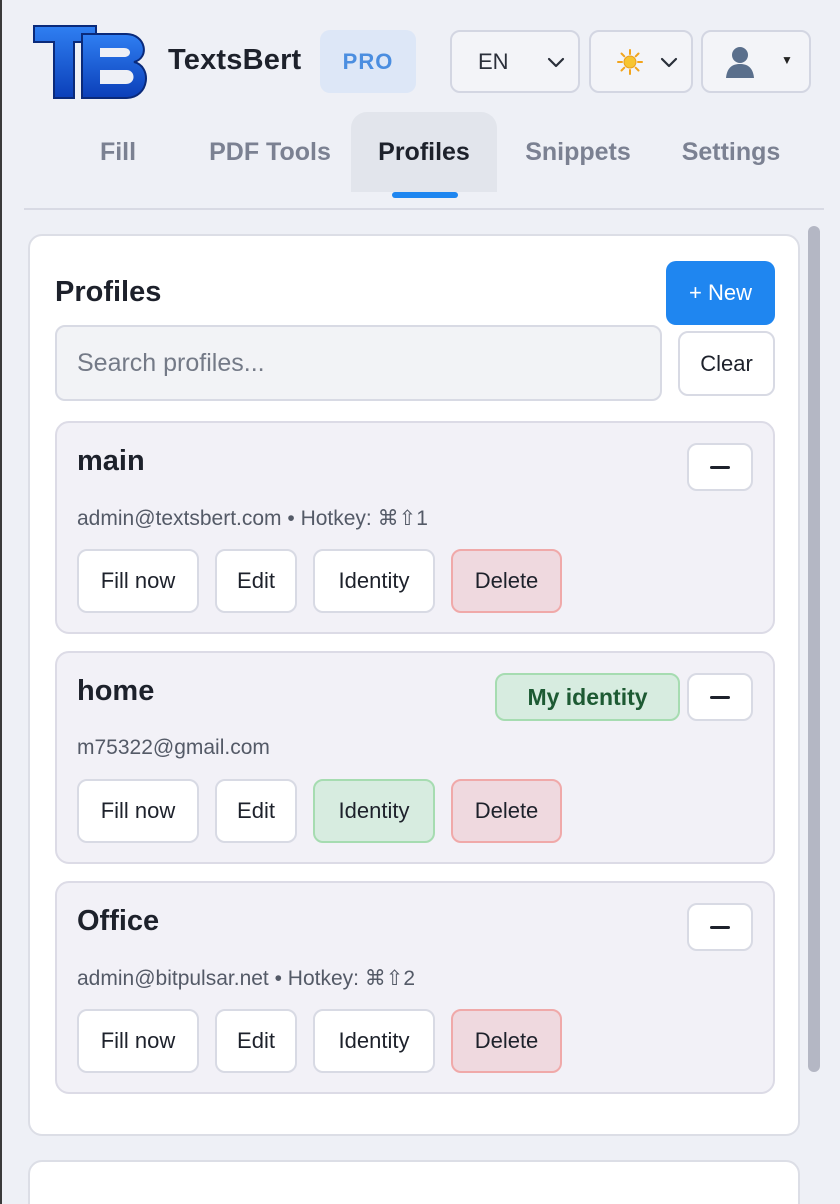 Image resolution: width=840 pixels, height=1204 pixels. I want to click on tab-profiles: Profiles, so click(424, 152).